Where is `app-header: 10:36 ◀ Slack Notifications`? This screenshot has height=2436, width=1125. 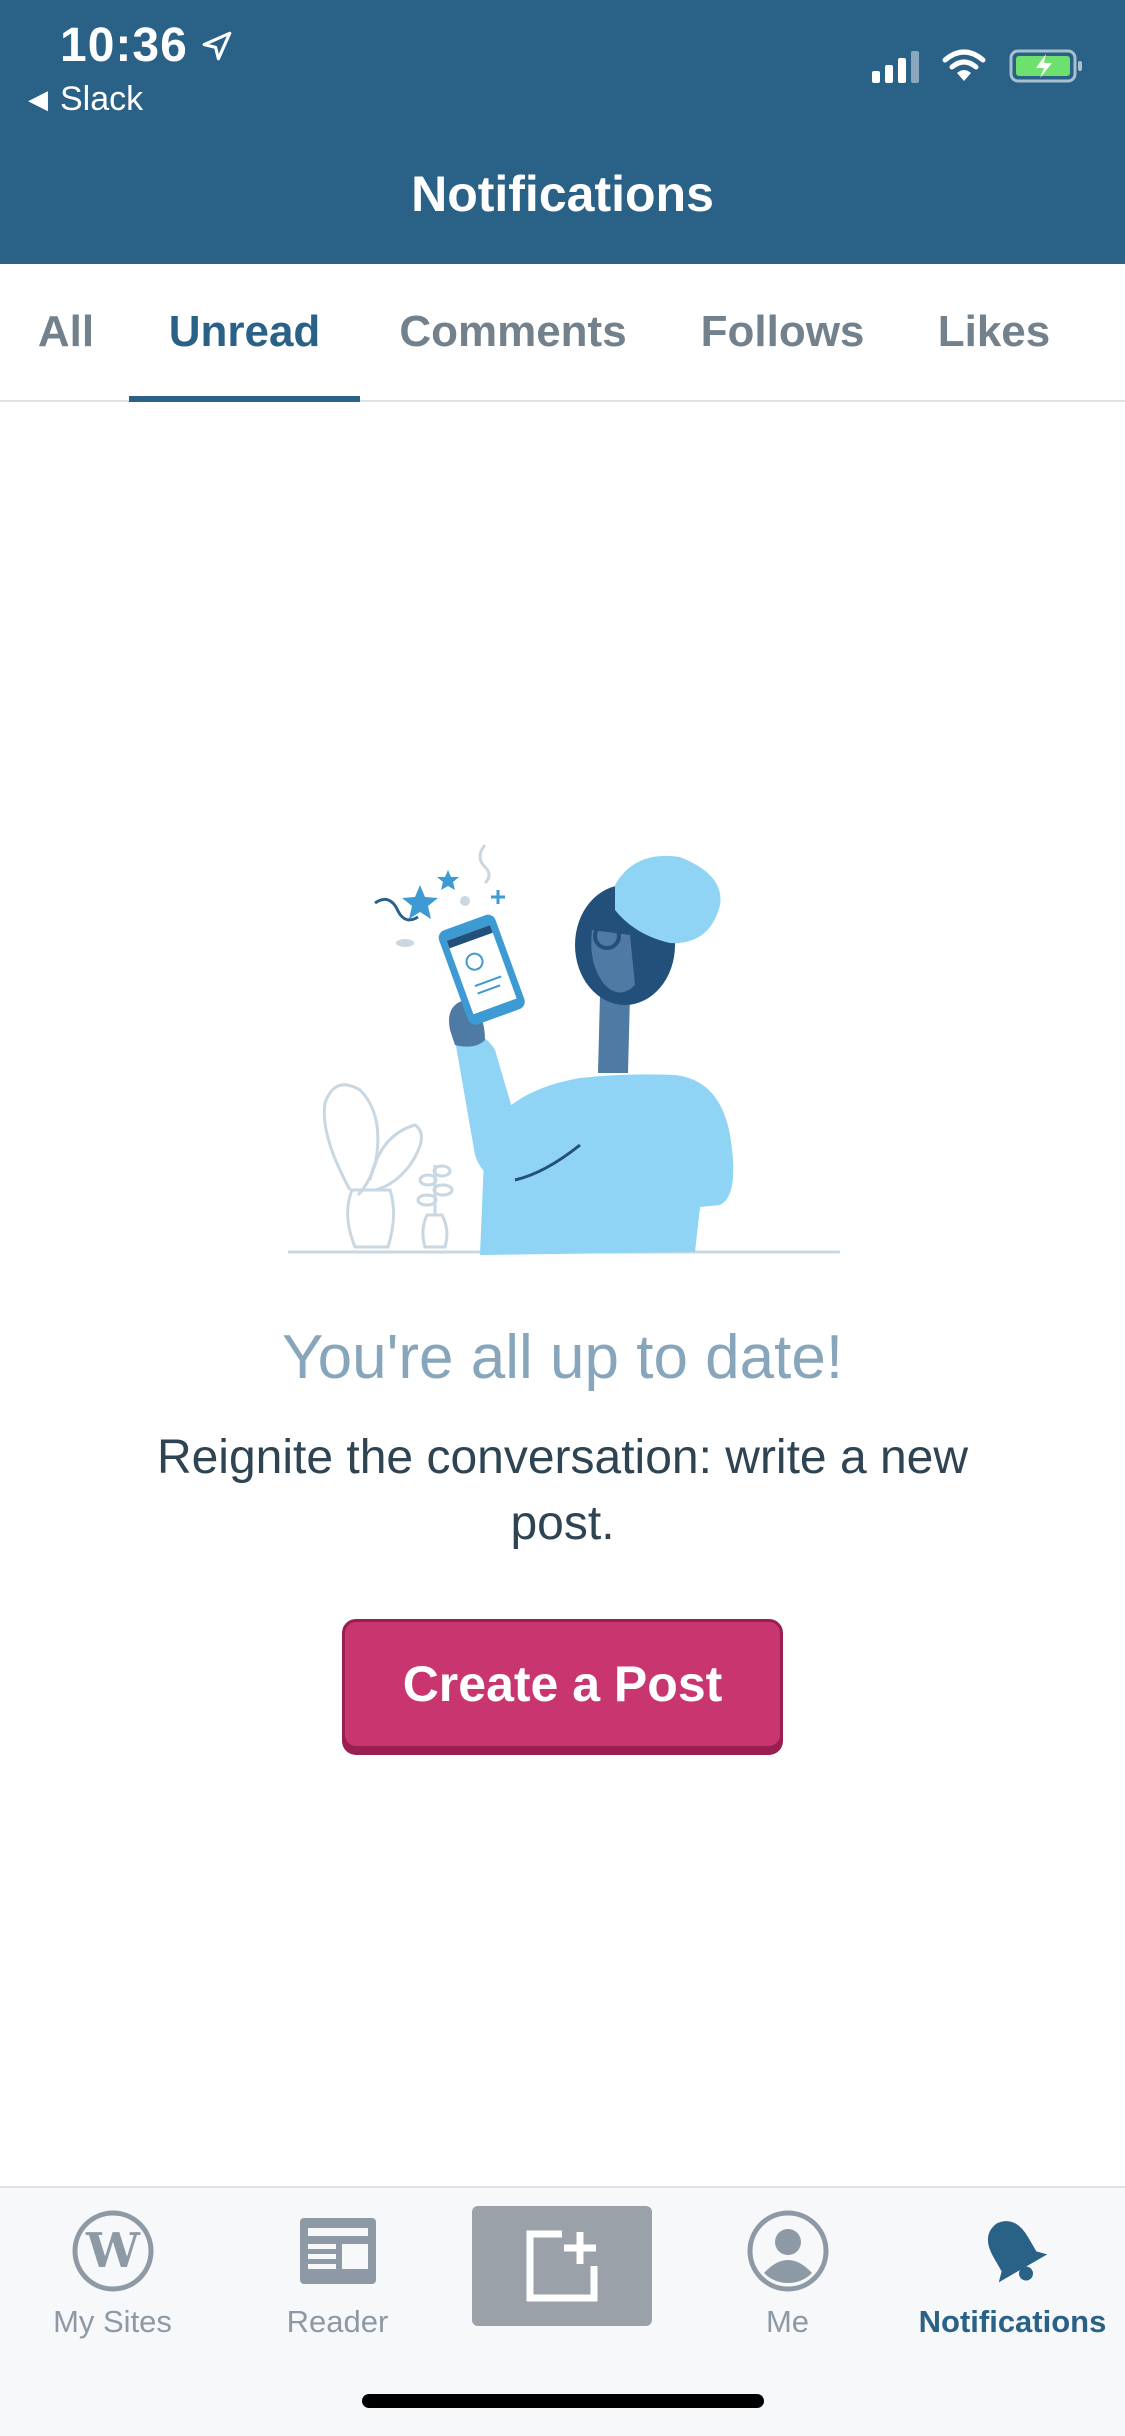 app-header: 10:36 ◀ Slack Notifications is located at coordinates (562, 132).